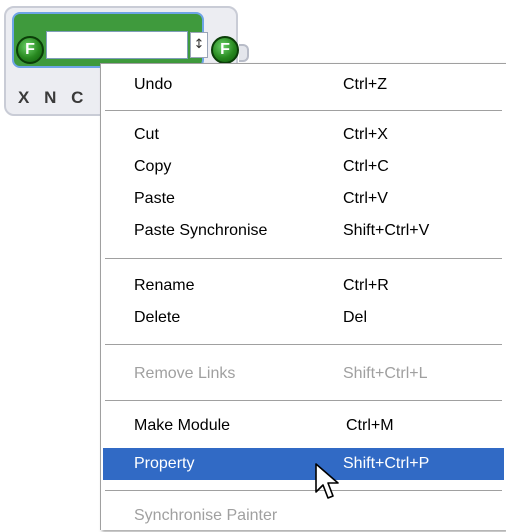 The image size is (506, 532). What do you see at coordinates (303, 231) in the screenshot?
I see `menu-item-paste-synchronise: Paste Synchronise Shift+Ctrl+V` at bounding box center [303, 231].